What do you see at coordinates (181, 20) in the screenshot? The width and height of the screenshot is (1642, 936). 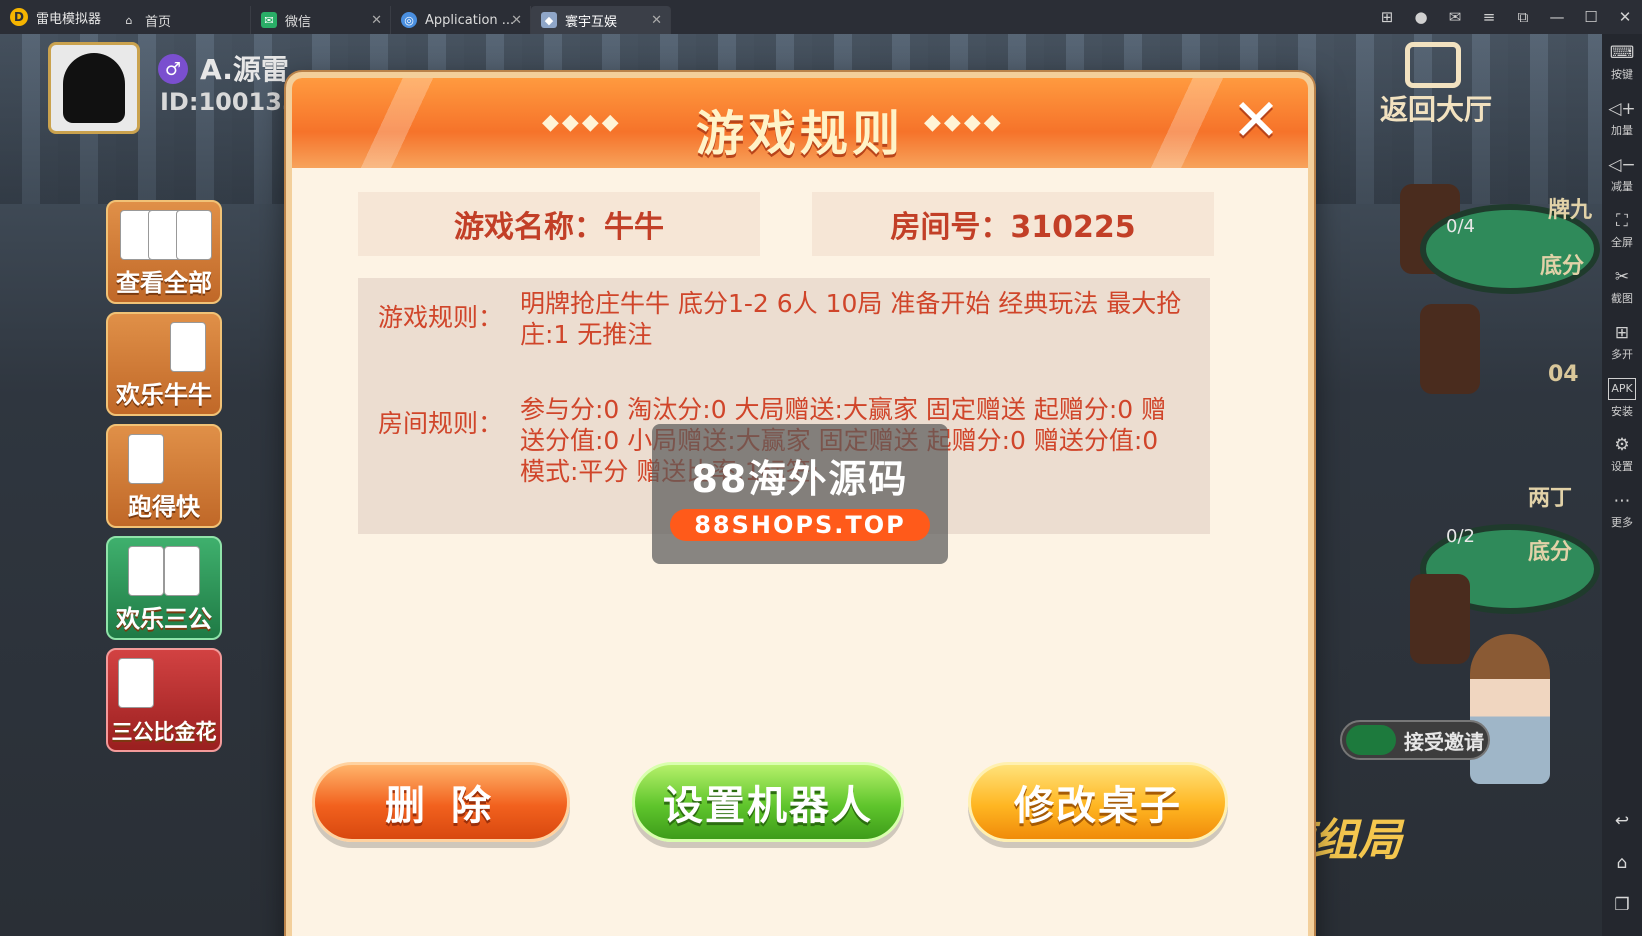 I see `tab-home: ⌂ 首页` at bounding box center [181, 20].